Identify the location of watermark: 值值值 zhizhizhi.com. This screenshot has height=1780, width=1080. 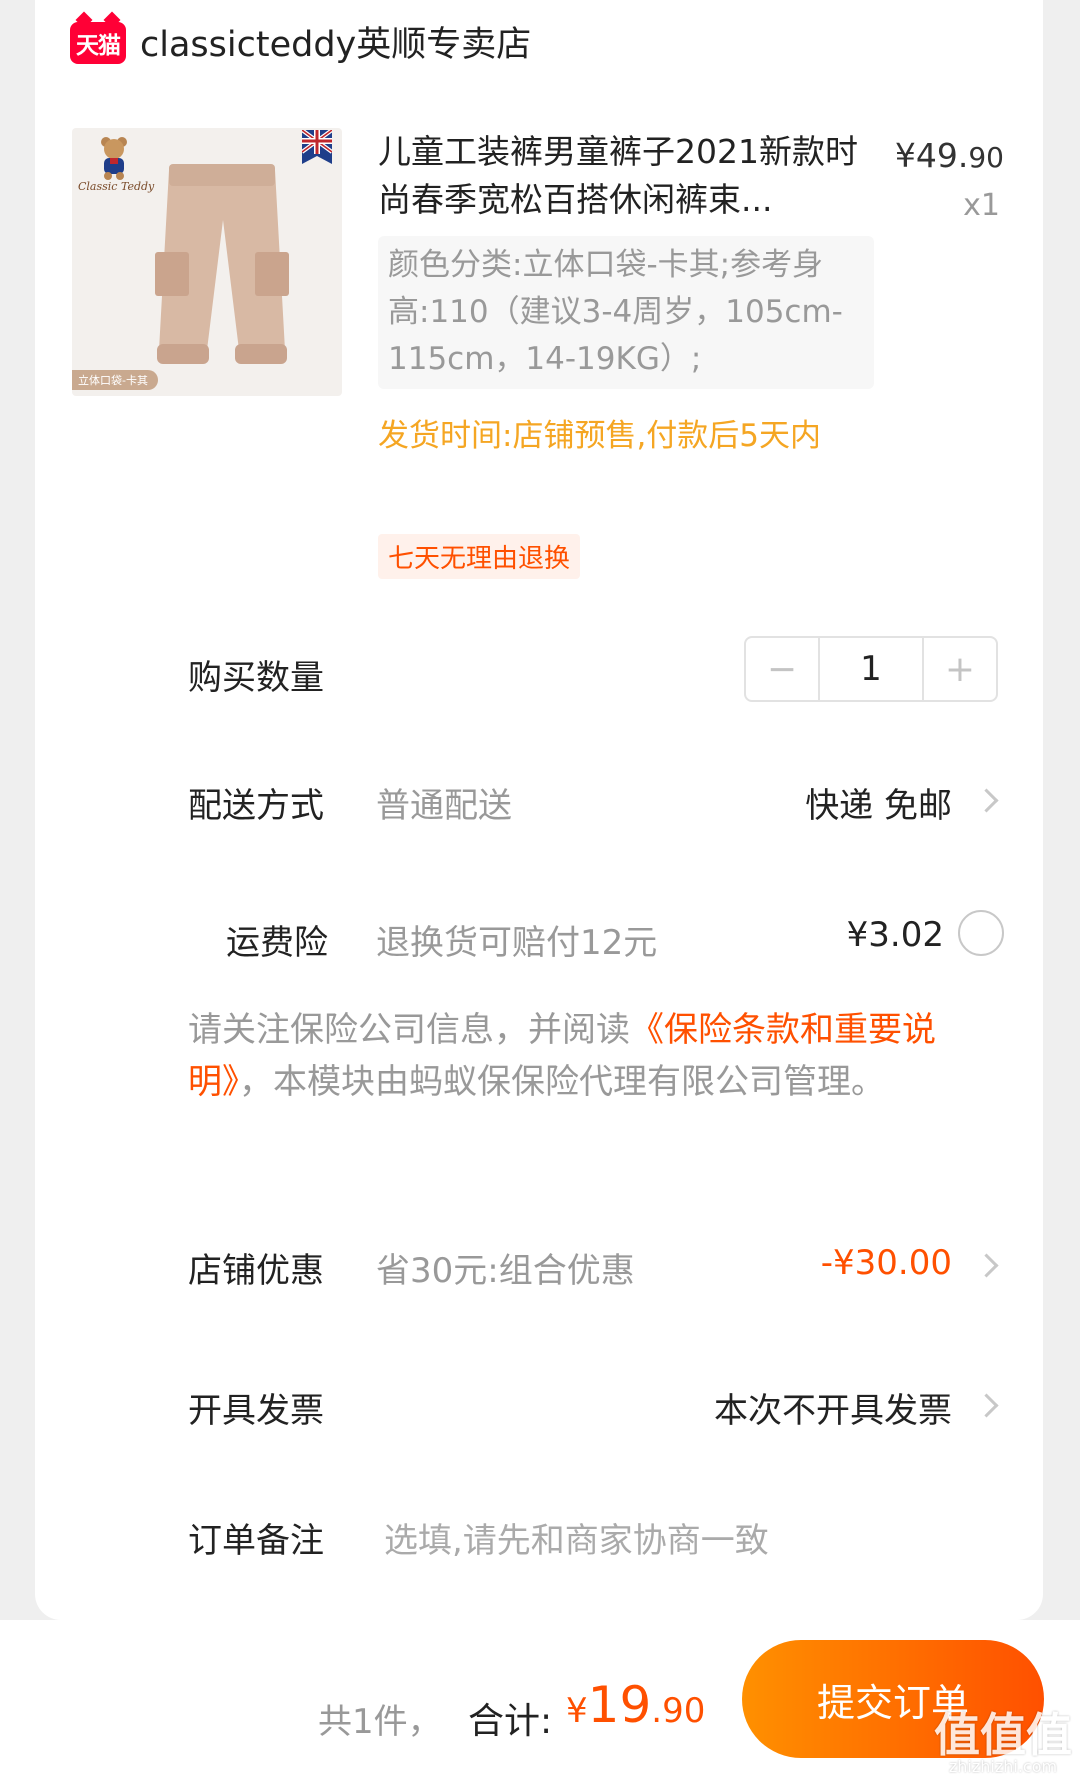
(1003, 1742).